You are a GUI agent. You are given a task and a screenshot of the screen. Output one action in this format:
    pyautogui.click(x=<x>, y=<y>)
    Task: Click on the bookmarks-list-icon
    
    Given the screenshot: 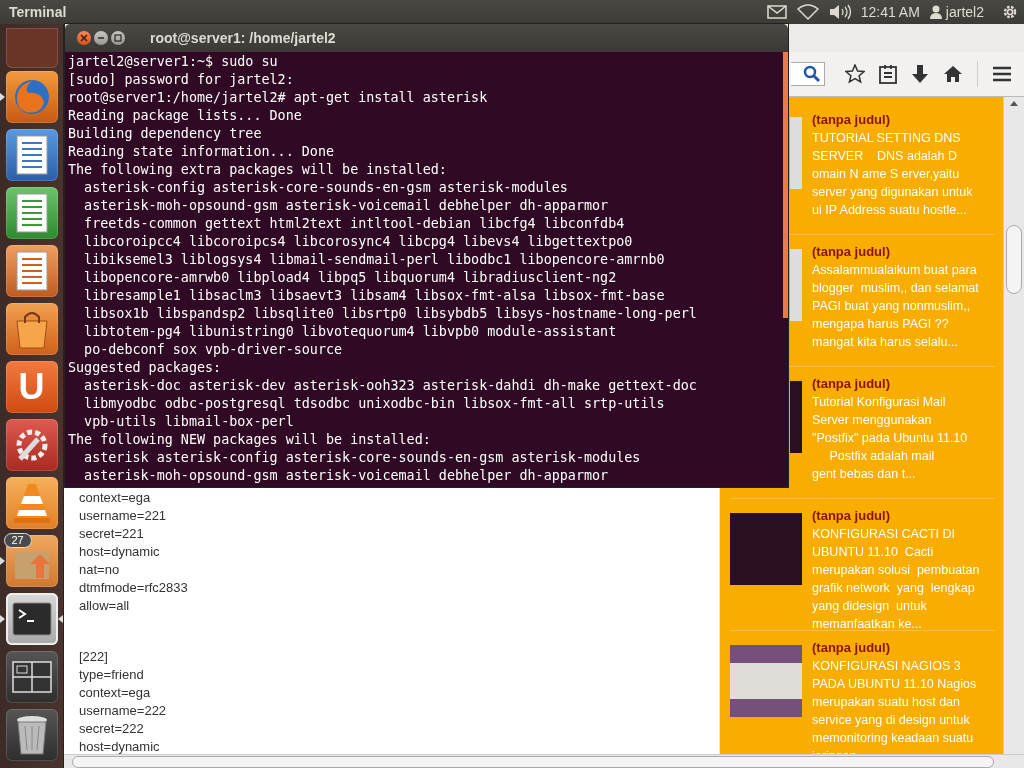 What is the action you would take?
    pyautogui.click(x=888, y=74)
    